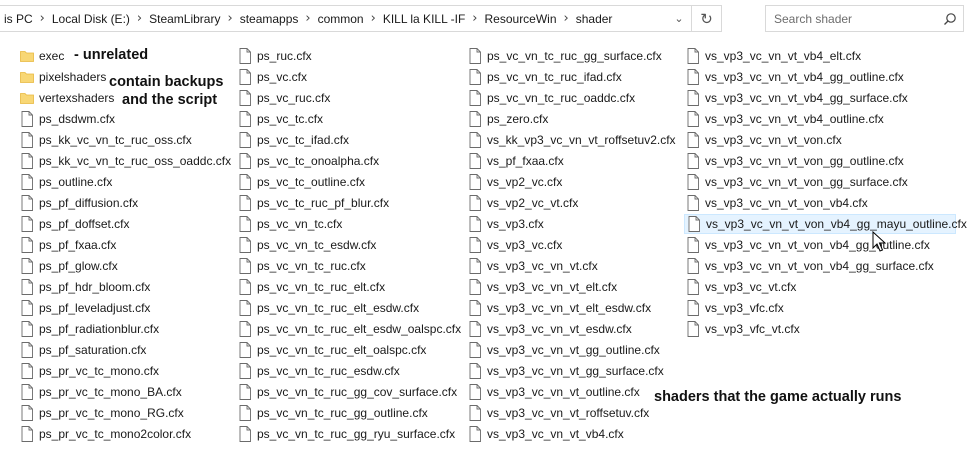 The height and width of the screenshot is (451, 969). What do you see at coordinates (84, 287) in the screenshot?
I see `file-item: ps_pf_hdr_bloom.cfx` at bounding box center [84, 287].